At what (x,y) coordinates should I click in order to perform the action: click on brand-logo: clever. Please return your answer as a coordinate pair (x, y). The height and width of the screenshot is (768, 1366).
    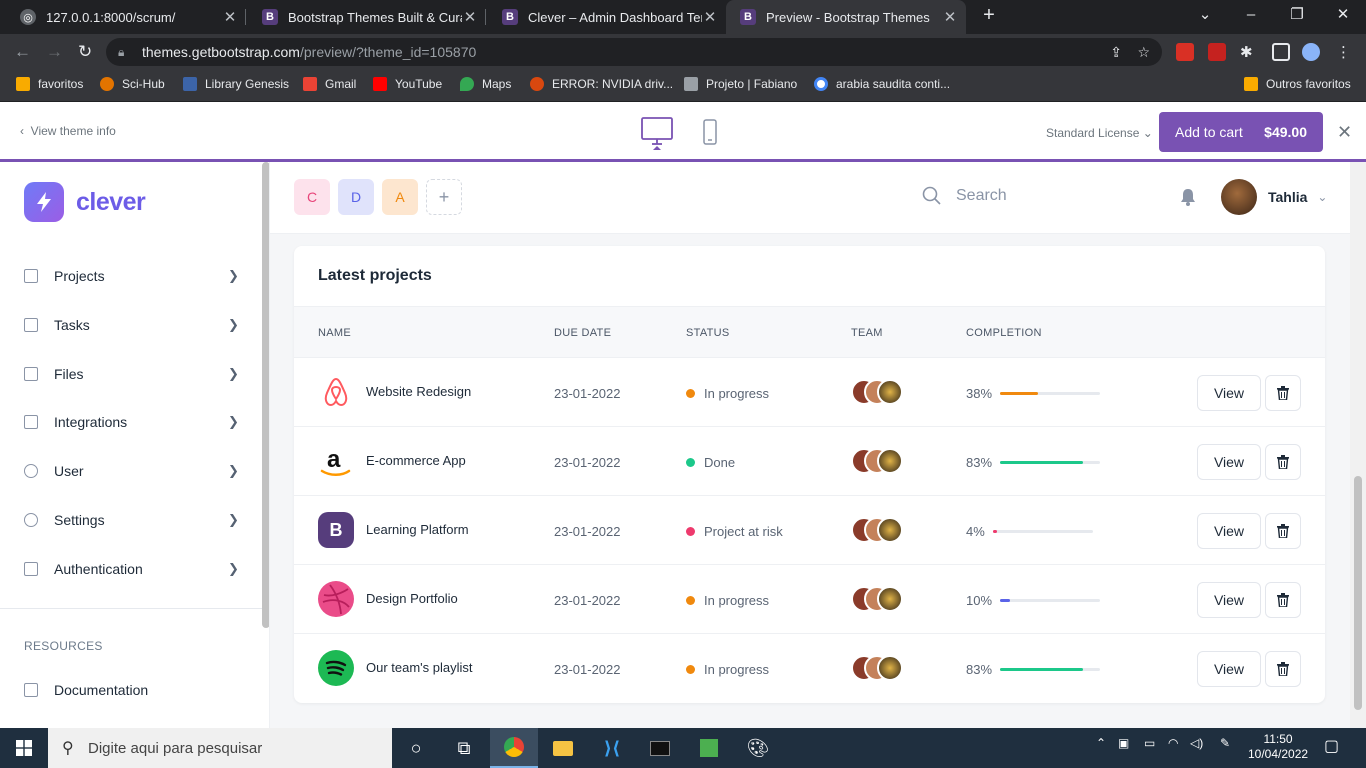
    Looking at the image, I should click on (85, 202).